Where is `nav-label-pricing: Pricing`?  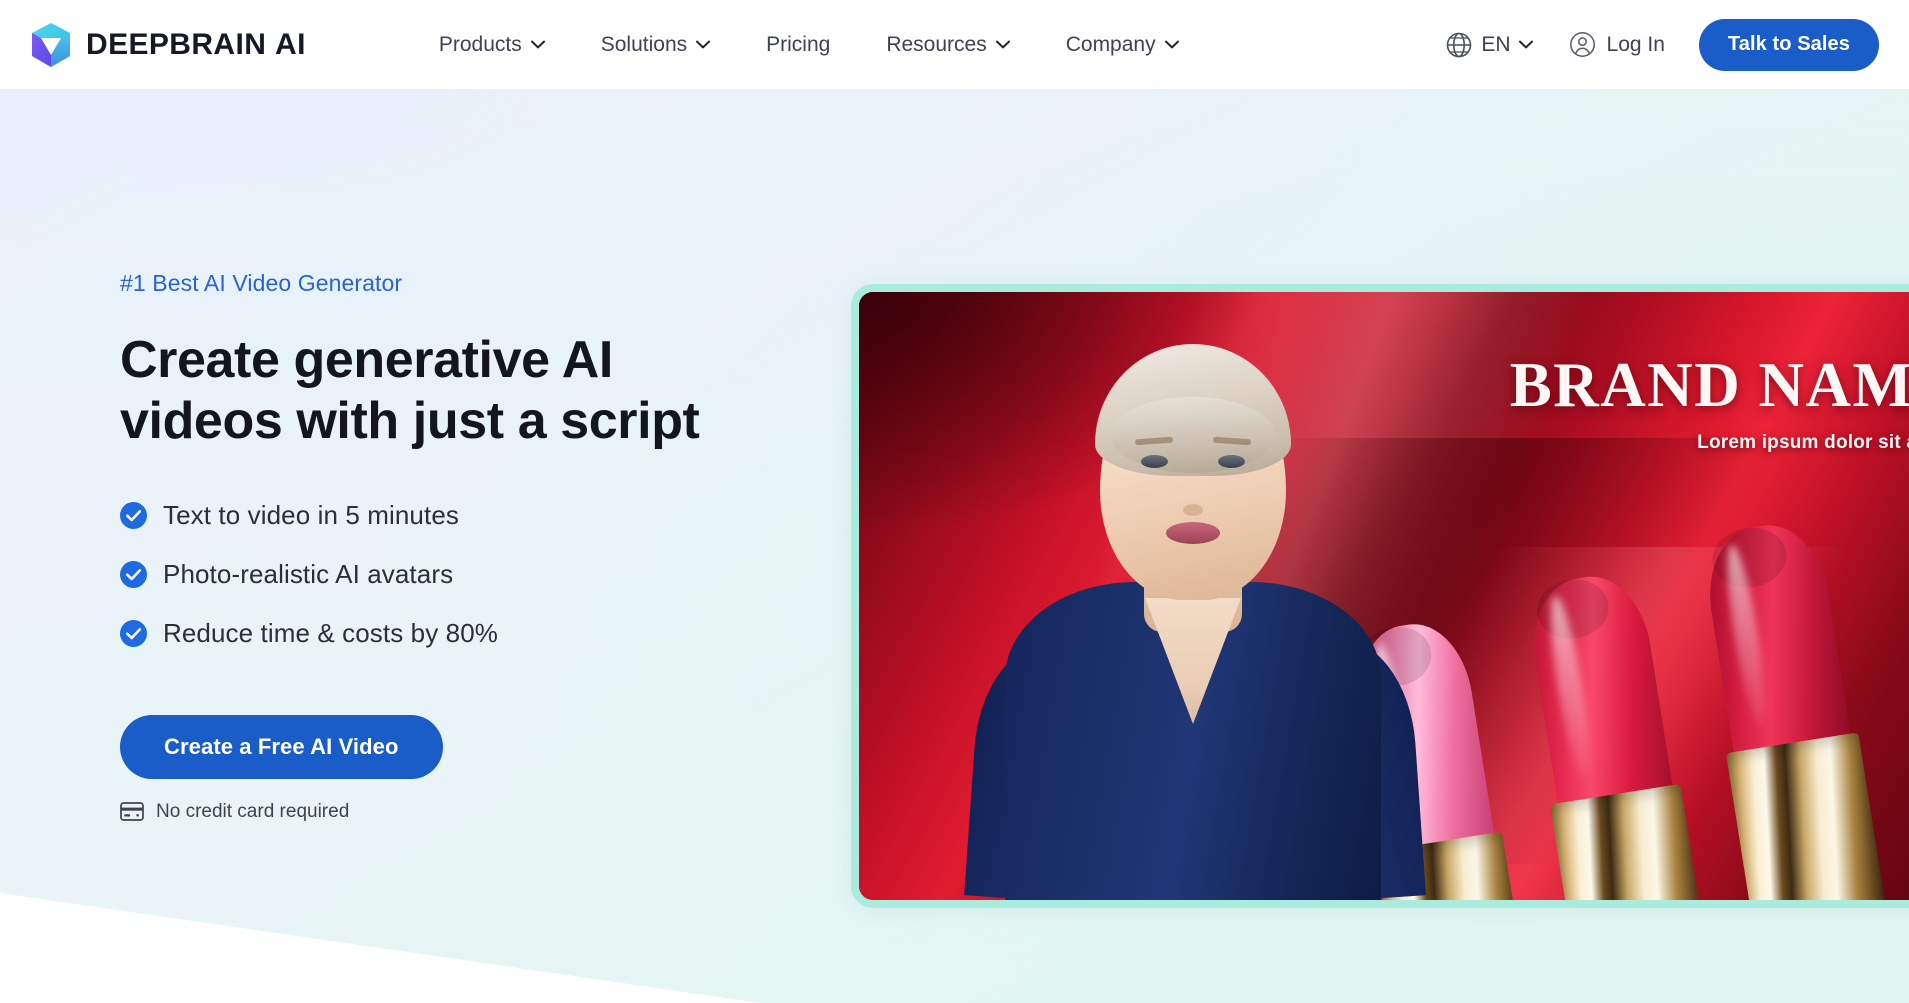 nav-label-pricing: Pricing is located at coordinates (798, 44).